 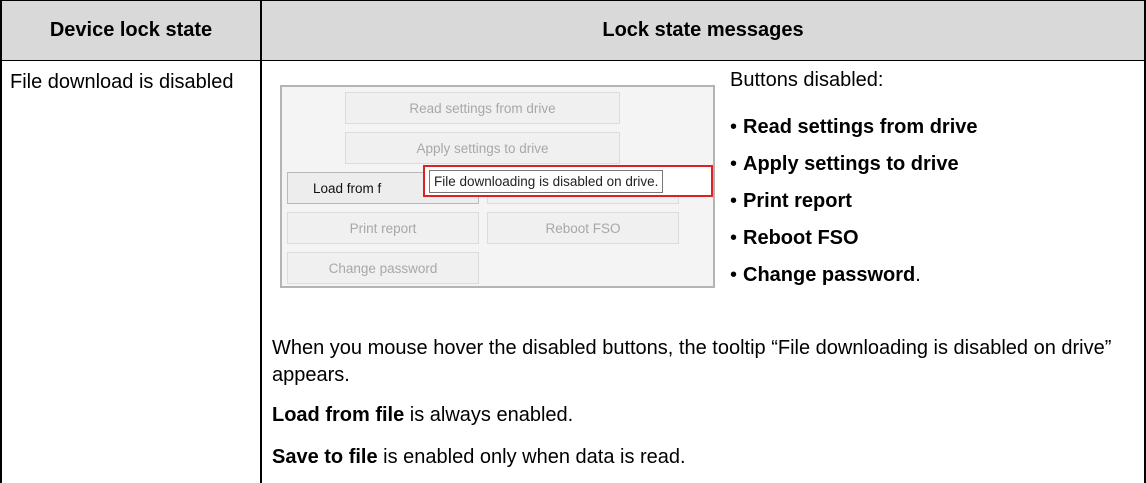 What do you see at coordinates (325, 457) in the screenshot?
I see `save-to-file-label: Save to file` at bounding box center [325, 457].